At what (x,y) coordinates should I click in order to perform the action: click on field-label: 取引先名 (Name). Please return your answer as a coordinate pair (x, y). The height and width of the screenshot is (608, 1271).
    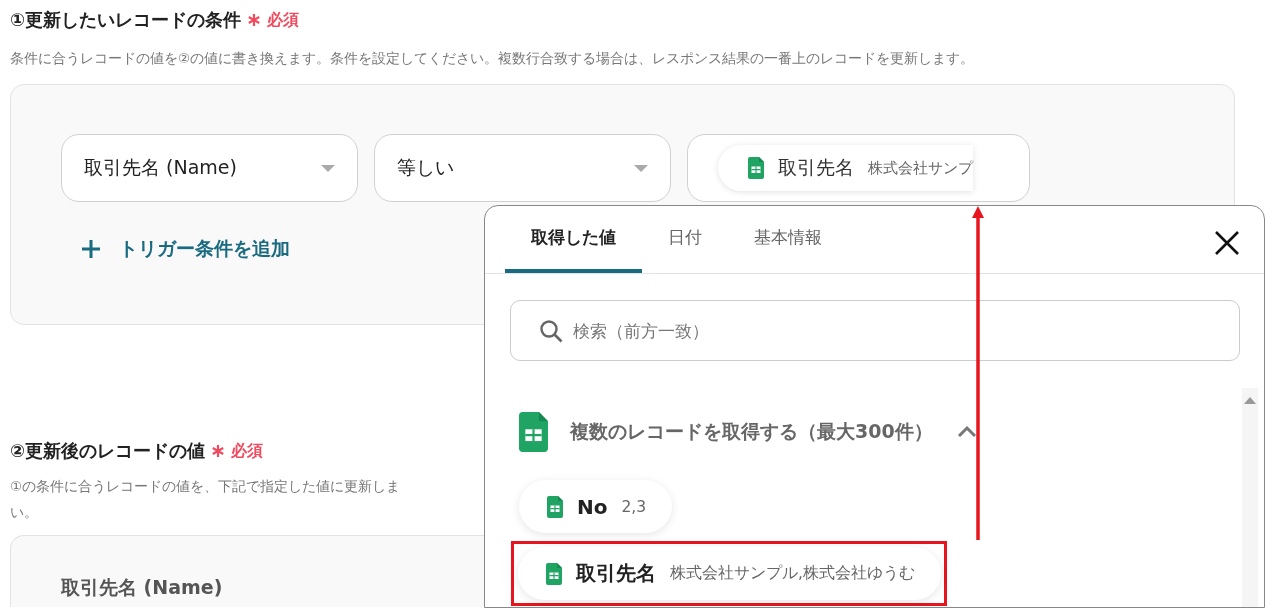
    Looking at the image, I should click on (142, 587).